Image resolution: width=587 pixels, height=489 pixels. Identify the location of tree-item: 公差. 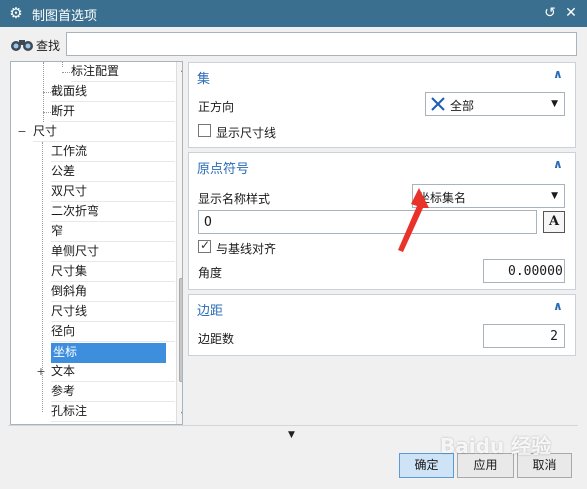
(113, 172).